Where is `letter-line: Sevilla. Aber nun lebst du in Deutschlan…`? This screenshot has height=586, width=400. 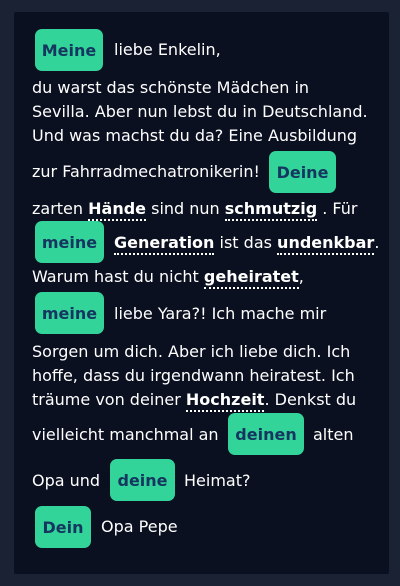
letter-line: Sevilla. Aber nun lebst du in Deutschlan… is located at coordinates (200, 111).